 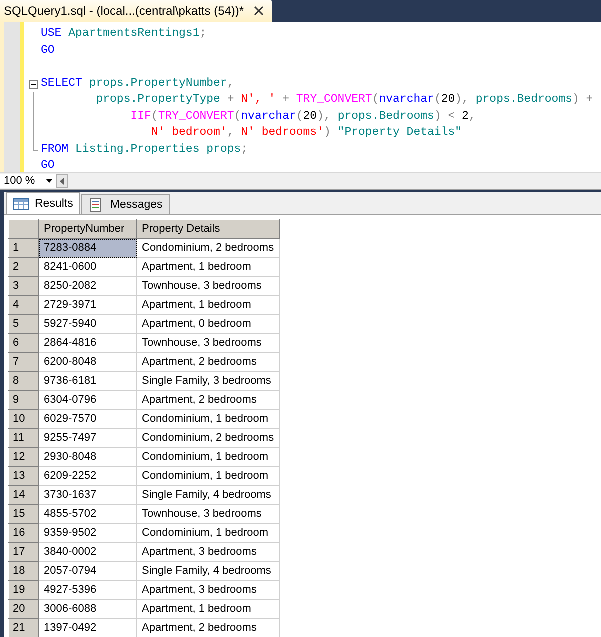 I want to click on table-cell: Apartment, 0 bedroom, so click(x=208, y=324).